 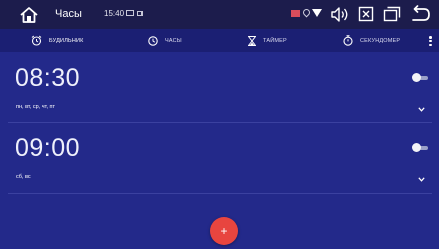 What do you see at coordinates (153, 40) in the screenshot?
I see `clock-icon` at bounding box center [153, 40].